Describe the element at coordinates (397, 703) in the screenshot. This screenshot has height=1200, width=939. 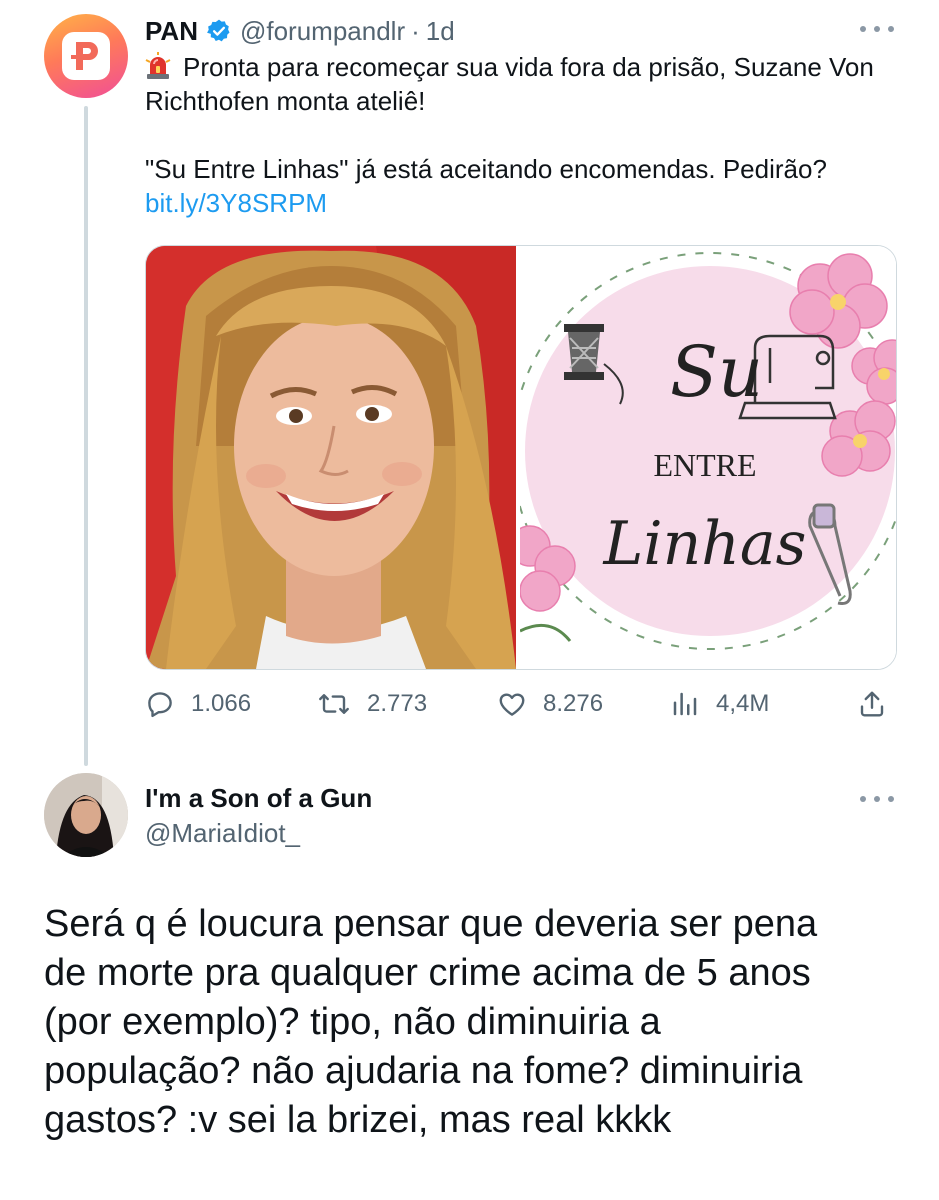
I see `retweet-count: 2.773` at that location.